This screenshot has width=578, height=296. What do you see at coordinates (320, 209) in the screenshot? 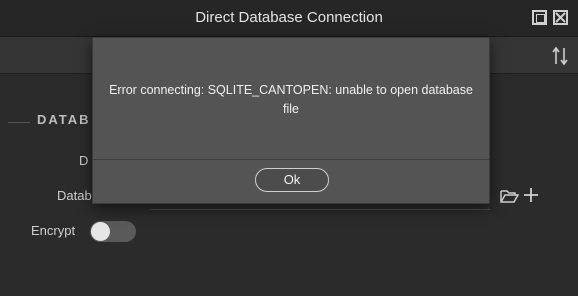
I see `database-path-input` at bounding box center [320, 209].